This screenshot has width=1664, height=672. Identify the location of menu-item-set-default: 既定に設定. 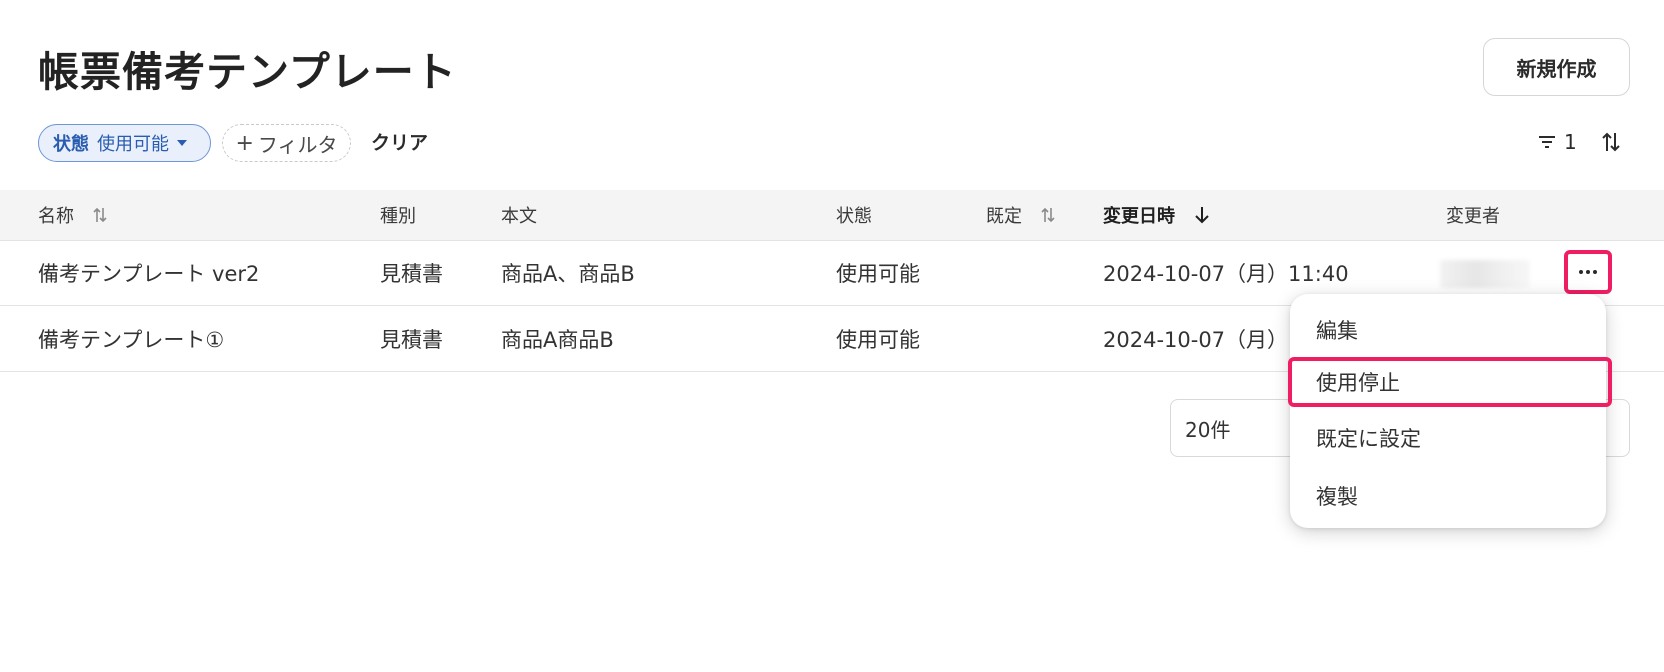
(1448, 438).